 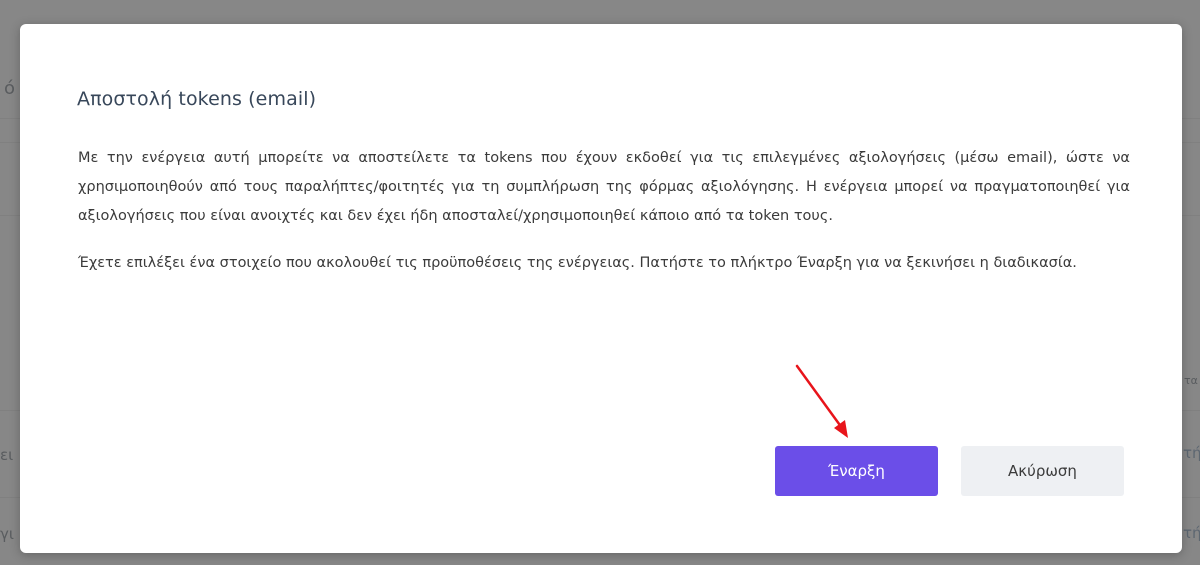 What do you see at coordinates (1042, 471) in the screenshot?
I see `cancel-button: Ακύρωση` at bounding box center [1042, 471].